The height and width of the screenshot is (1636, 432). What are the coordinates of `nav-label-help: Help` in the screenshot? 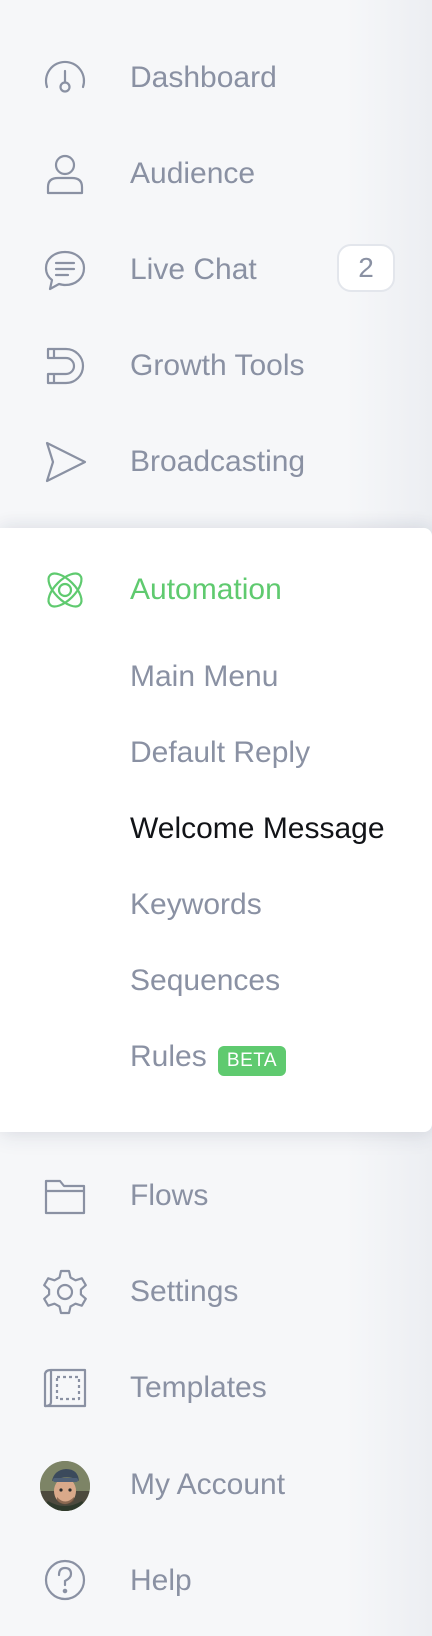 It's located at (161, 1580).